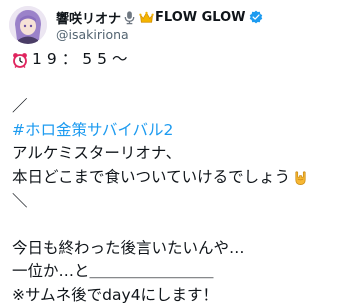 This screenshot has width=350, height=308. Describe the element at coordinates (92, 131) in the screenshot. I see `hashtag-link: #ホロ金策サバイバル2` at that location.